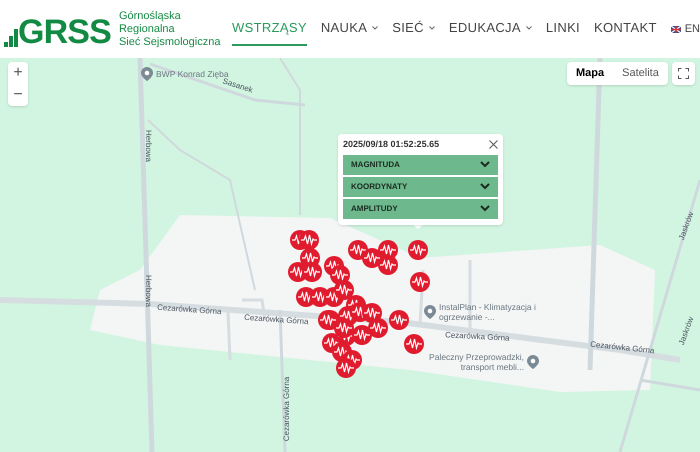 This screenshot has height=452, width=700. Describe the element at coordinates (192, 74) in the screenshot. I see `place-label: BWP Konrad Zięba` at that location.